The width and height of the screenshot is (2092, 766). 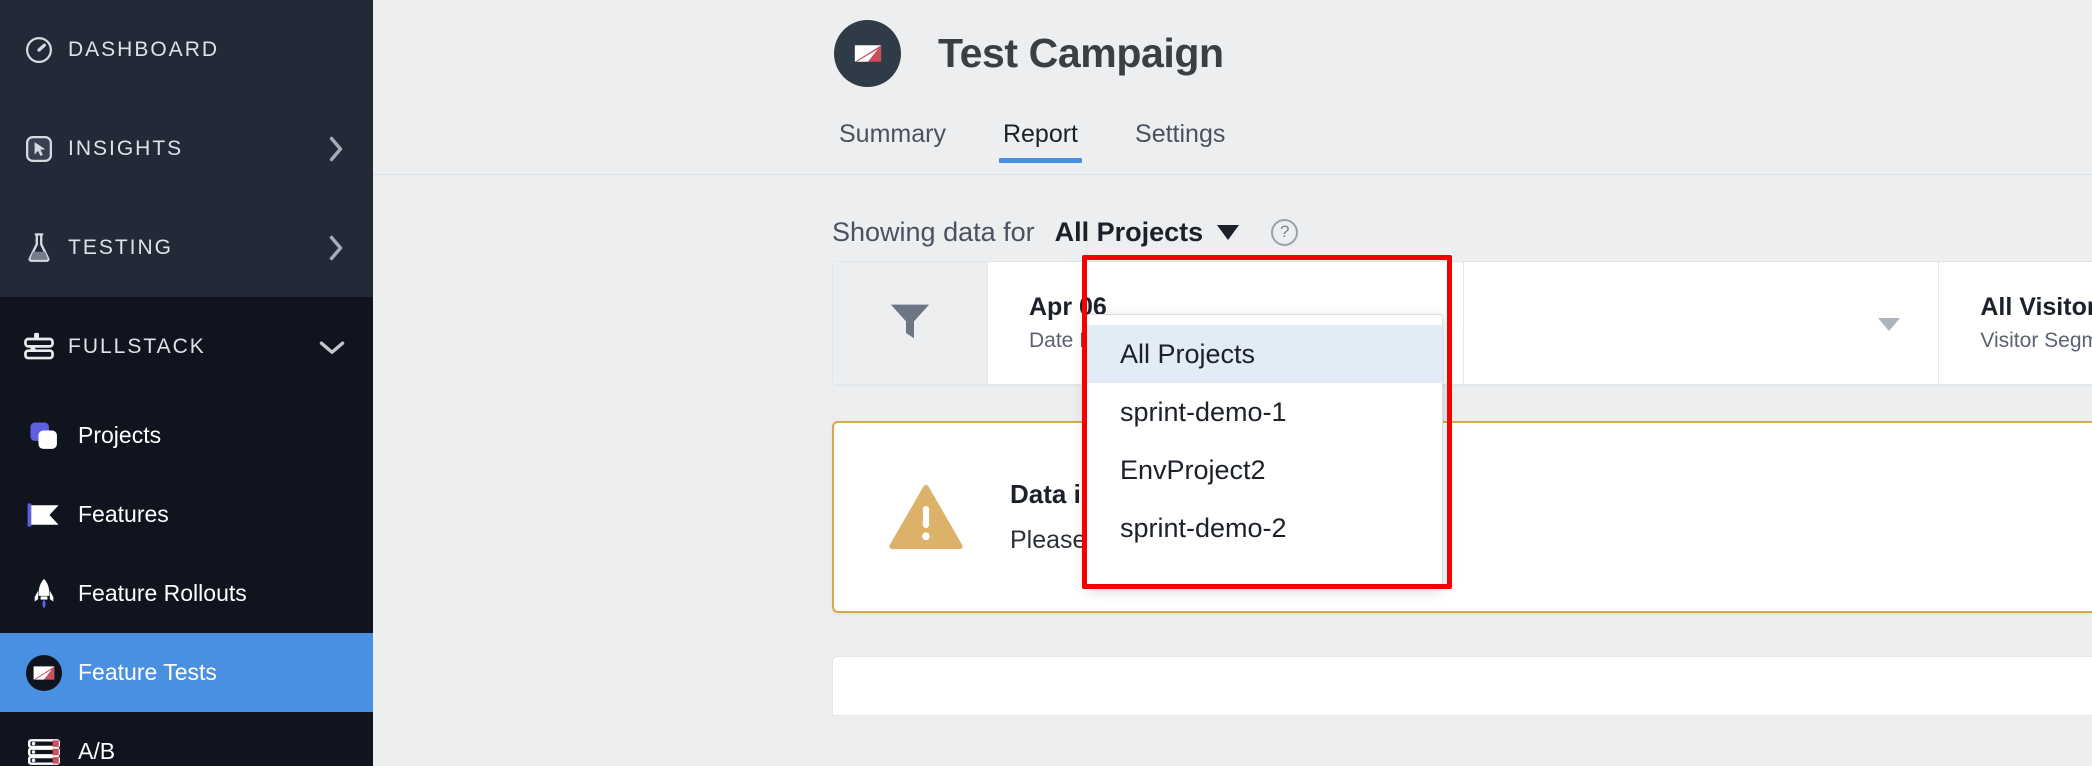 I want to click on sidebar-item-ab: A/B, so click(x=186, y=739).